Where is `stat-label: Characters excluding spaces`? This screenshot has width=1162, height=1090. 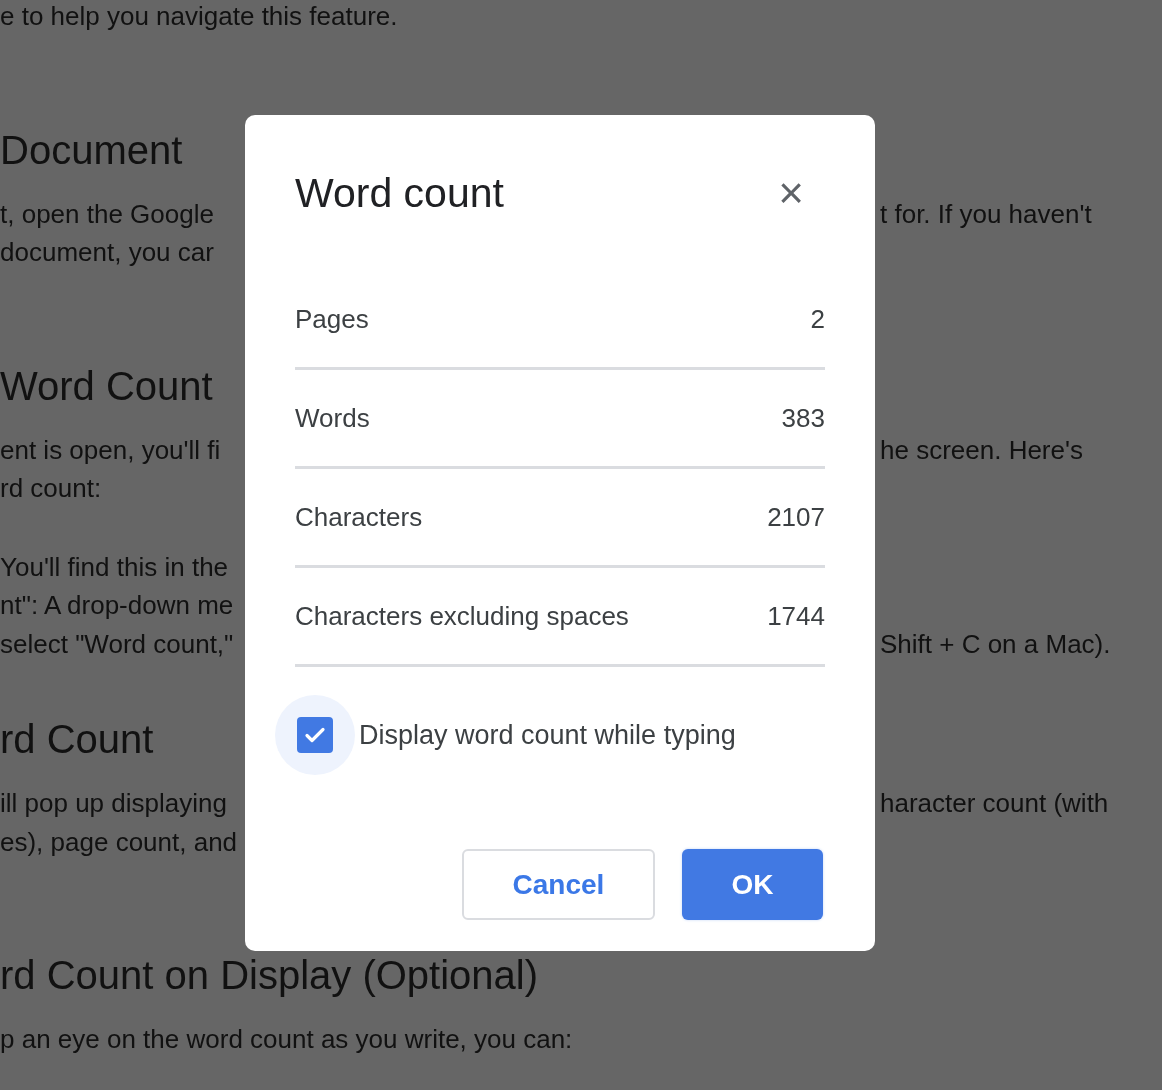
stat-label: Characters excluding spaces is located at coordinates (462, 616).